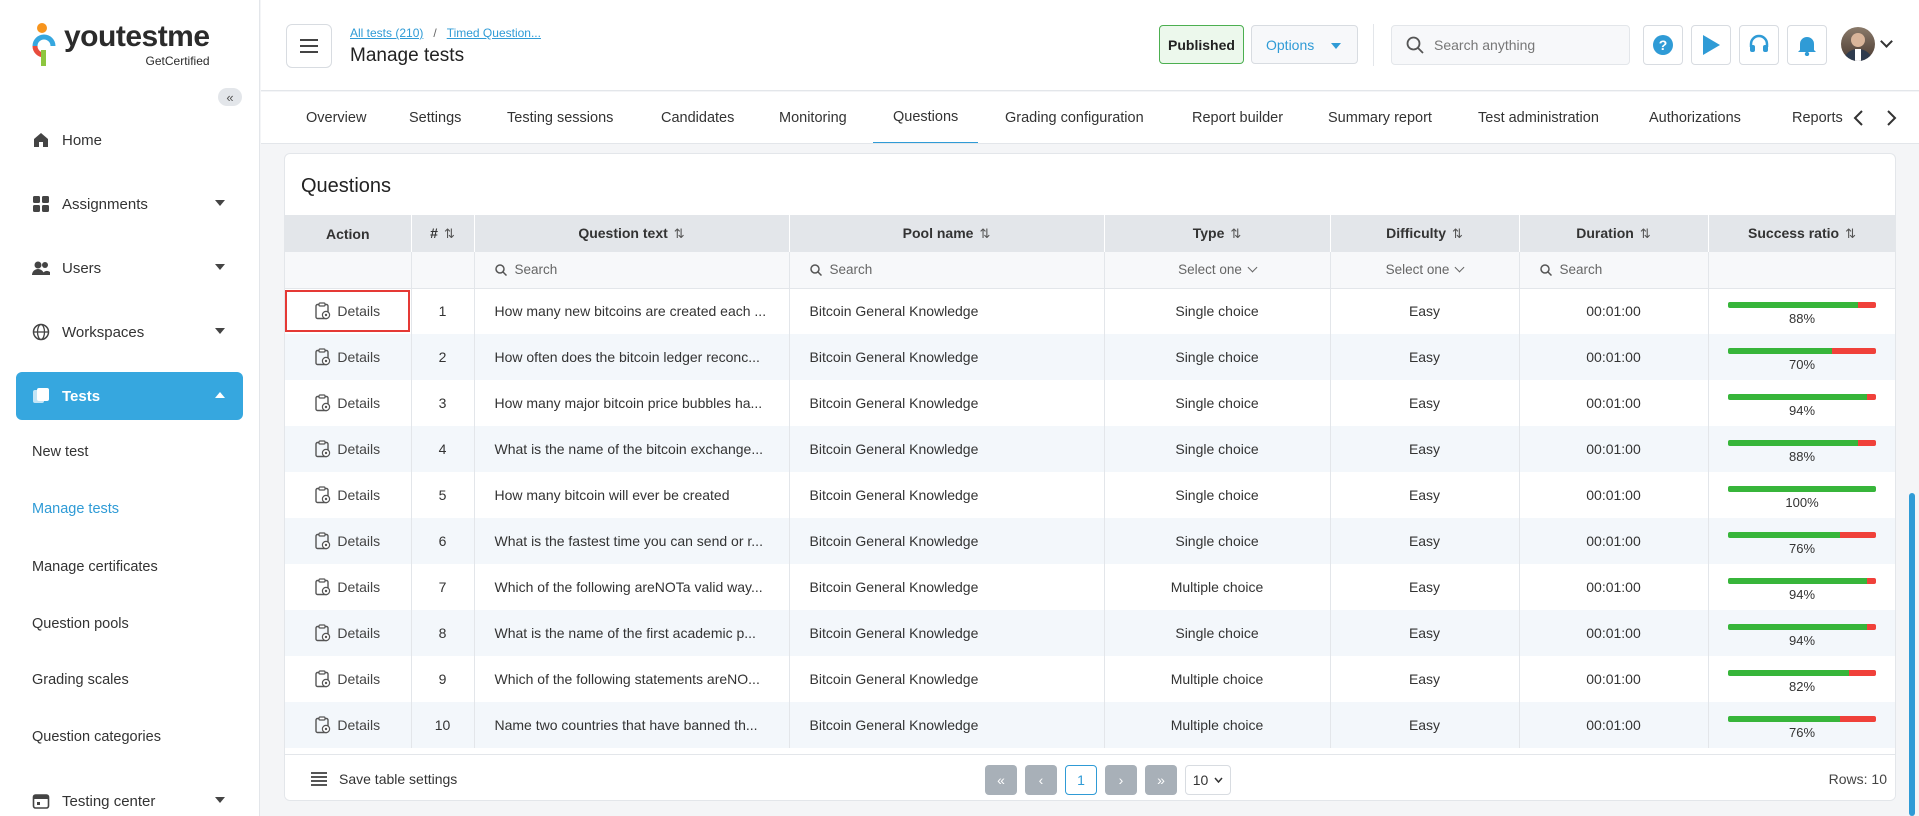  I want to click on tab-grading-configuration: Grading configuration, so click(1074, 117).